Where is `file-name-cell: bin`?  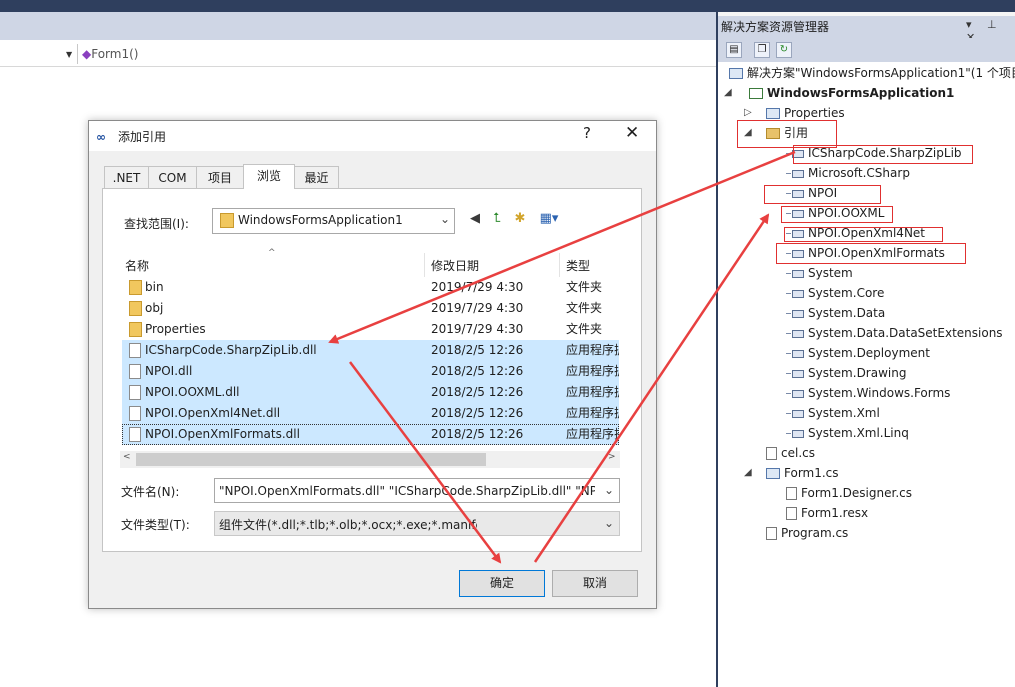 file-name-cell: bin is located at coordinates (154, 287).